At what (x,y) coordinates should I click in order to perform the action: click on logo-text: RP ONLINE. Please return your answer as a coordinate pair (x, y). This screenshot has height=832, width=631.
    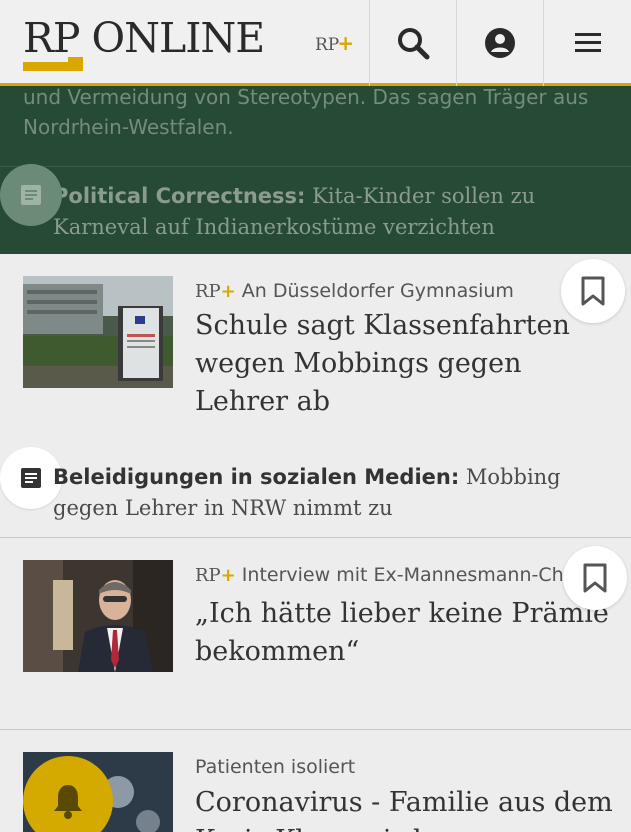
    Looking at the image, I should click on (144, 38).